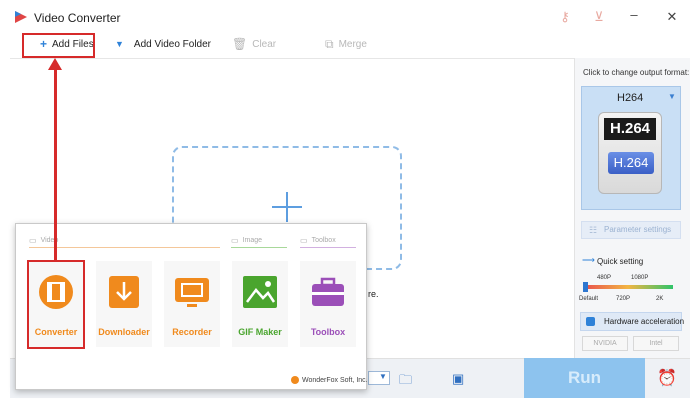 The height and width of the screenshot is (405, 700). What do you see at coordinates (295, 380) in the screenshot?
I see `wonderfox-logo-icon` at bounding box center [295, 380].